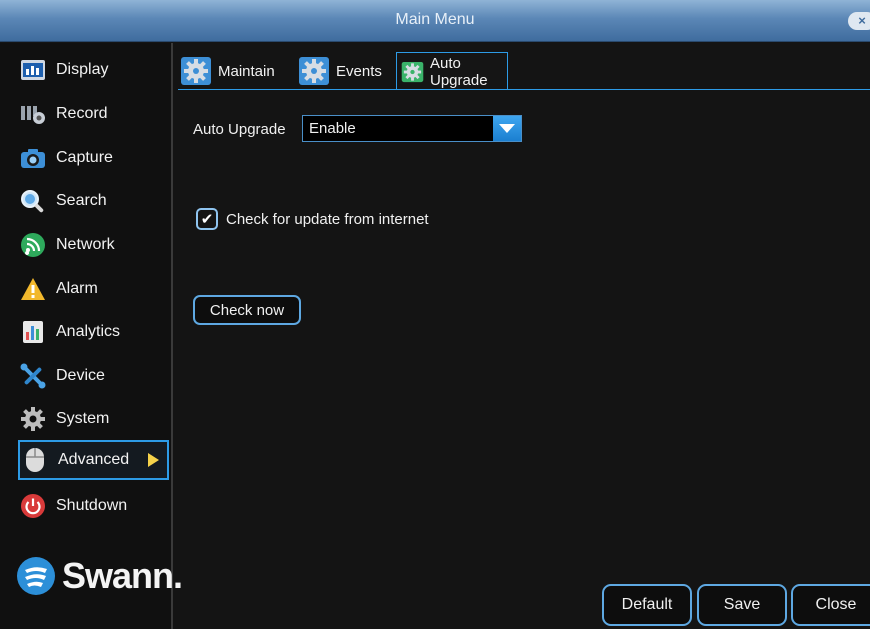 This screenshot has height=629, width=870. I want to click on checkmark-icon: ✔, so click(207, 219).